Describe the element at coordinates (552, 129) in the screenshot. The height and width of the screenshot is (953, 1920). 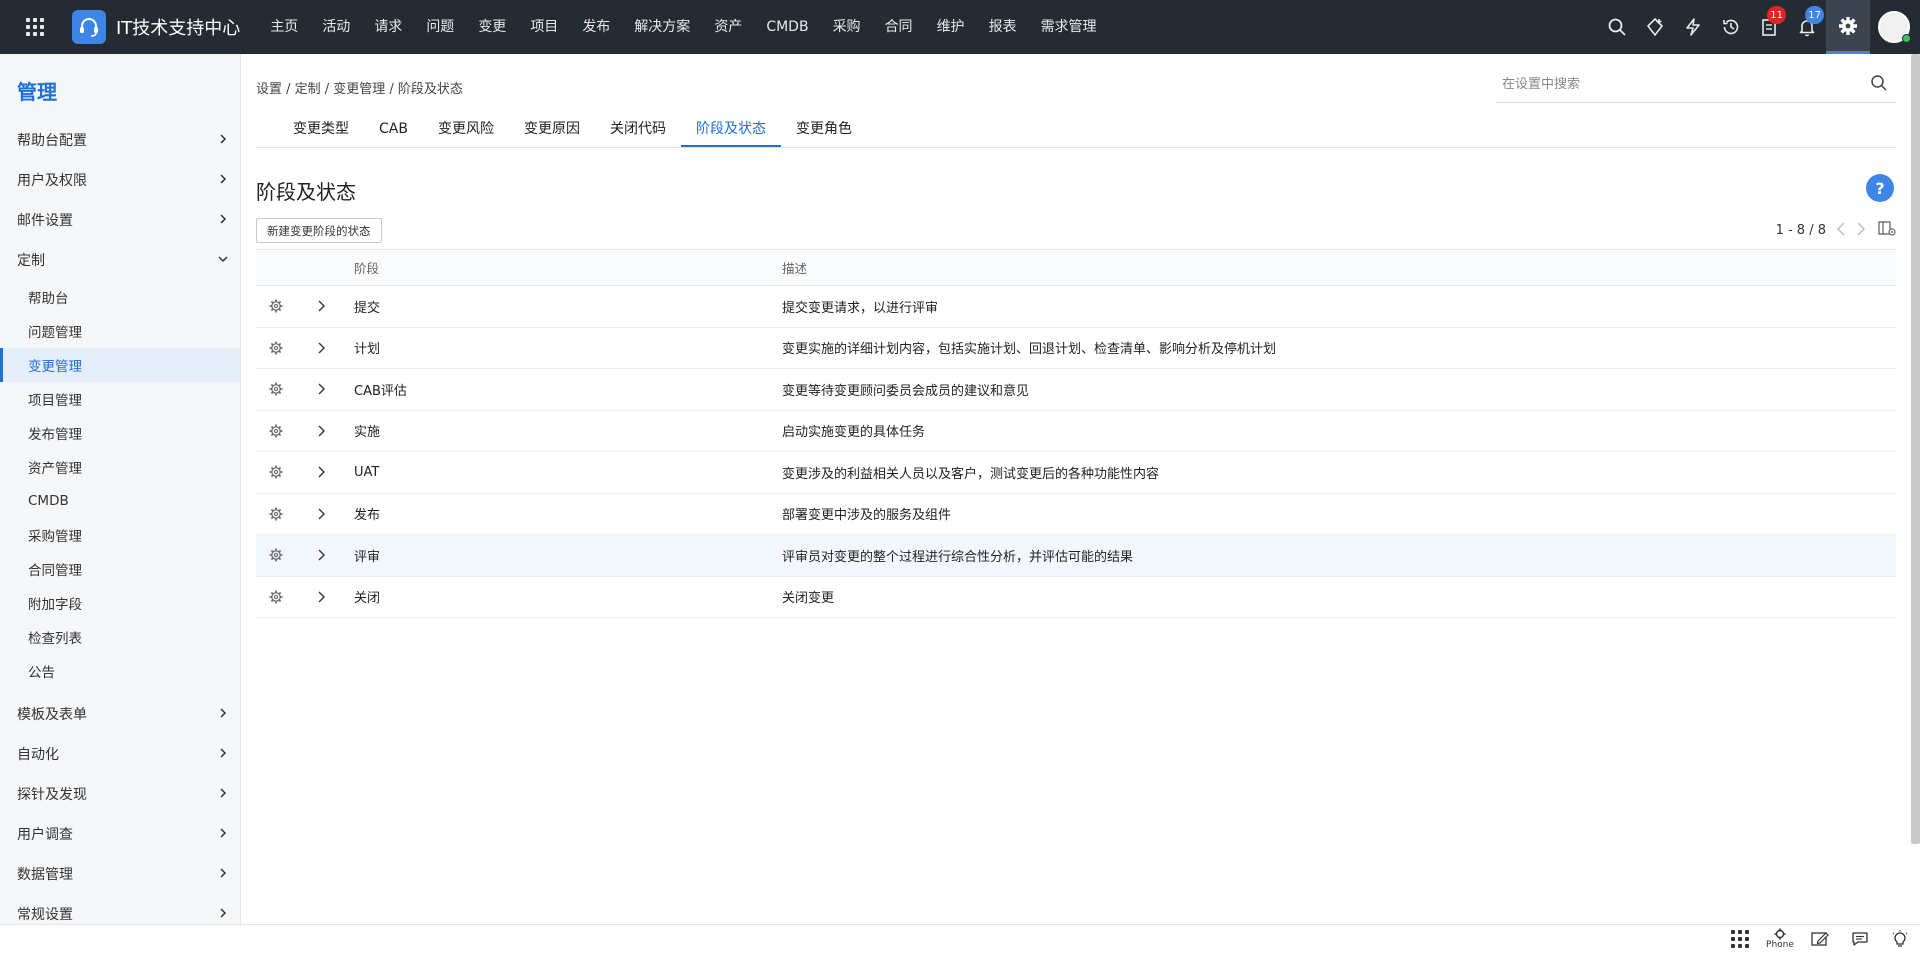
I see `tab-change-reasons: 变更原因` at that location.